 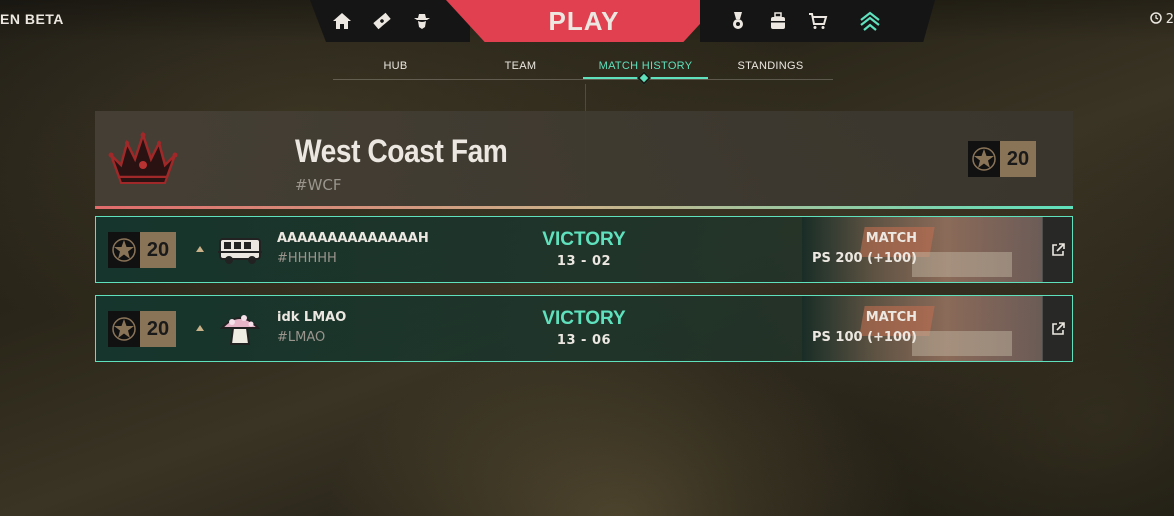 I want to click on tab-label: MATCH HISTORY, so click(x=645, y=66).